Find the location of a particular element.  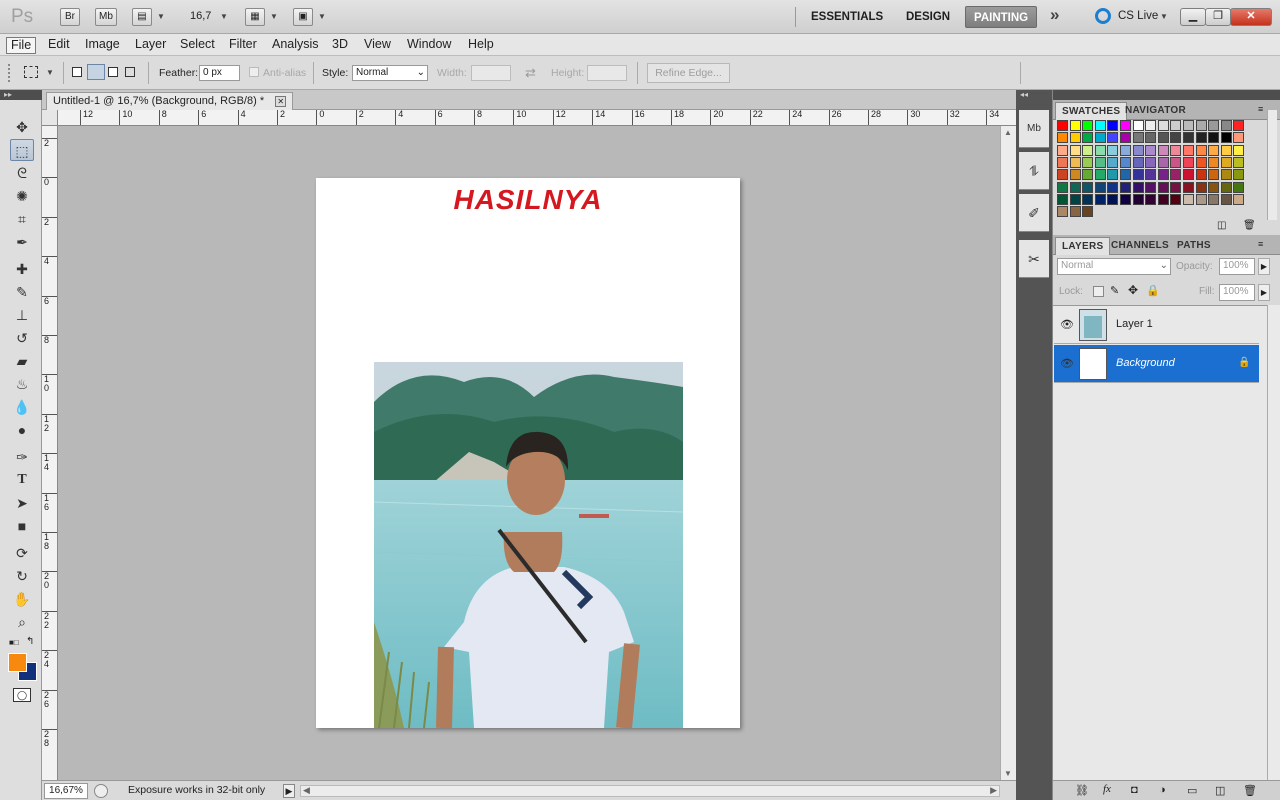

move-tool-icon: ✥ is located at coordinates (22, 127).